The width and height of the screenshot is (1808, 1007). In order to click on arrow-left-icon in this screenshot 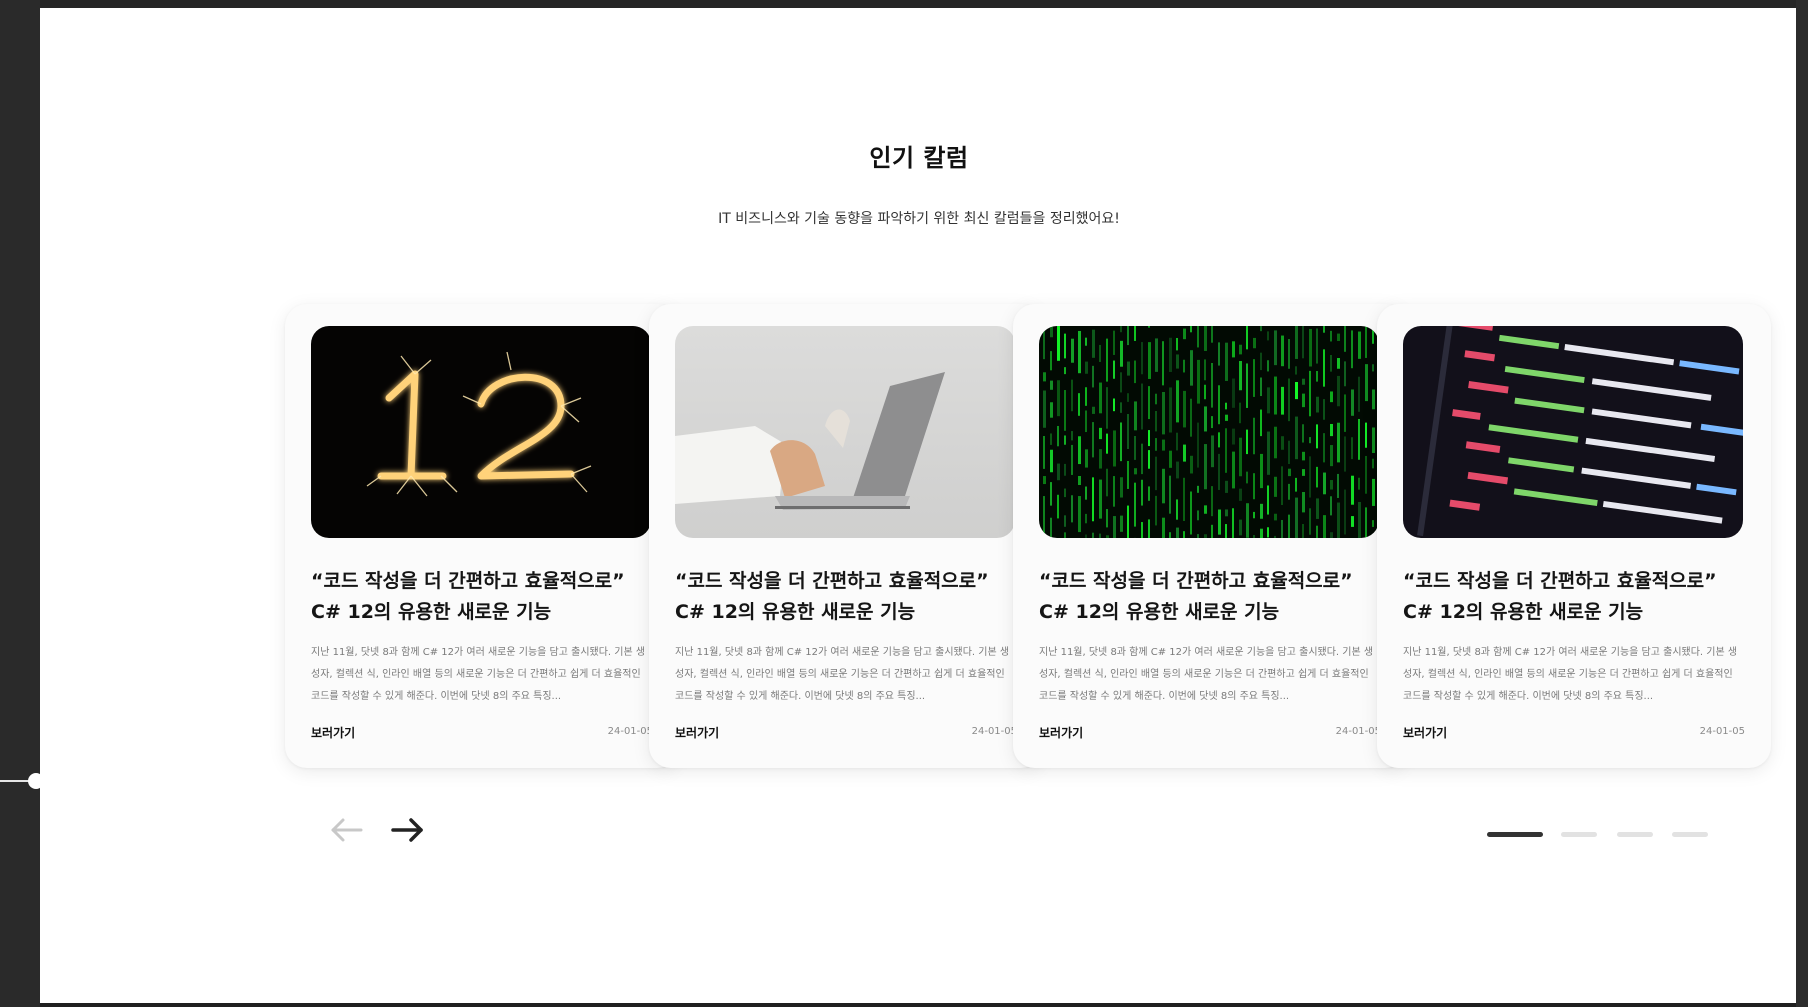, I will do `click(347, 830)`.